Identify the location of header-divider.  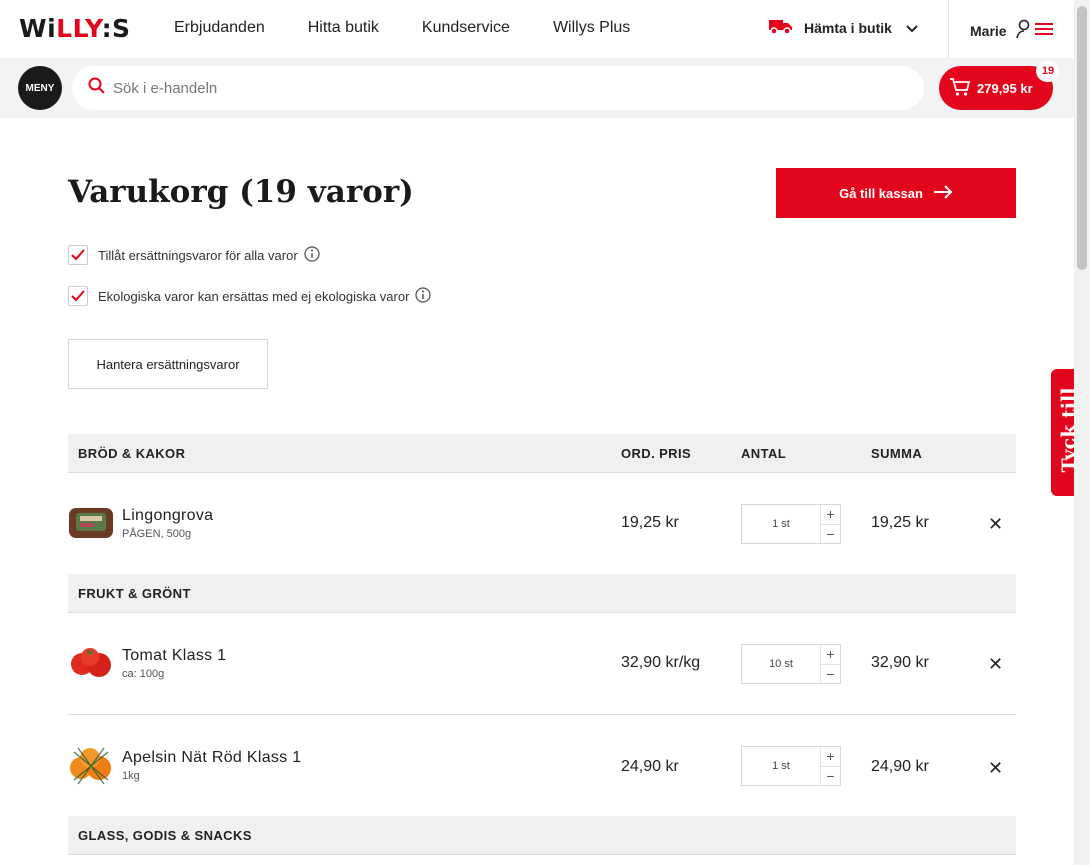
(948, 29).